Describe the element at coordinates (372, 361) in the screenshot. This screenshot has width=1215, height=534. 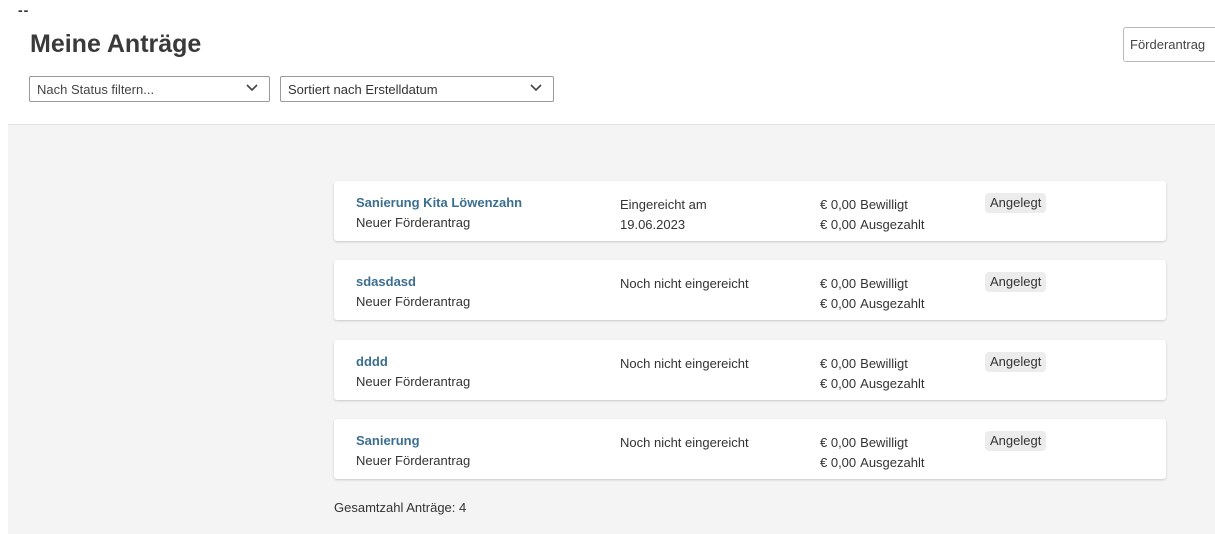
I see `application-name-link: dddd` at that location.